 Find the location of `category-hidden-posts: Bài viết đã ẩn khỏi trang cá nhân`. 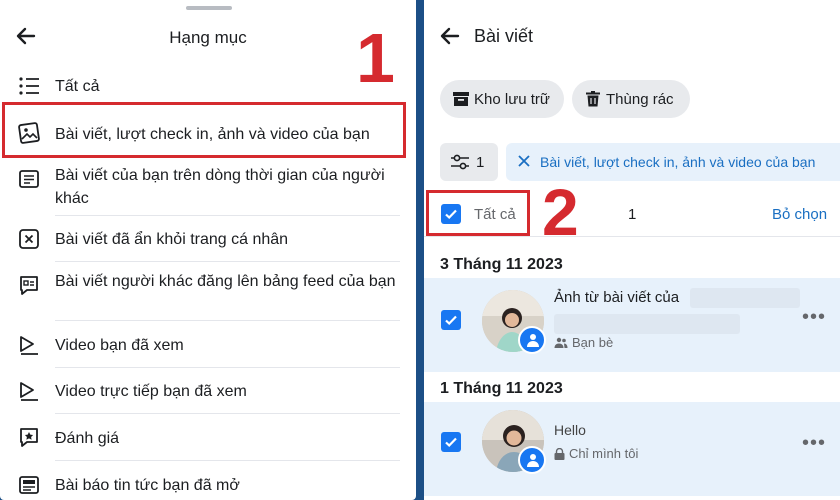

category-hidden-posts: Bài viết đã ẩn khỏi trang cá nhân is located at coordinates (209, 241).